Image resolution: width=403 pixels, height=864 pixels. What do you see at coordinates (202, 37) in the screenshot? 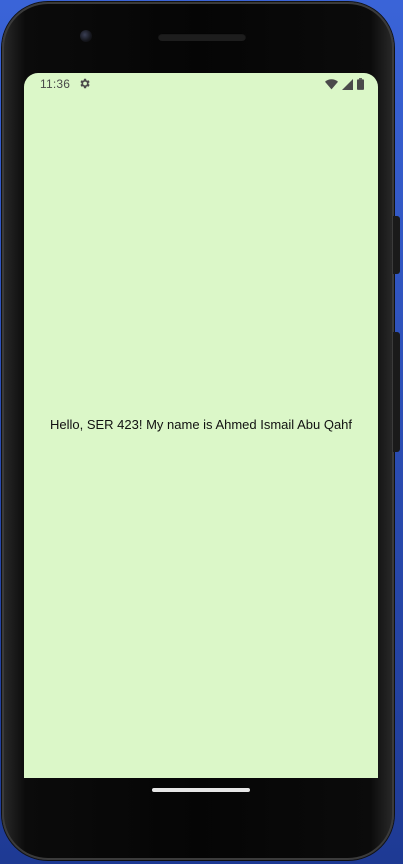
I see `earpiece-speaker` at bounding box center [202, 37].